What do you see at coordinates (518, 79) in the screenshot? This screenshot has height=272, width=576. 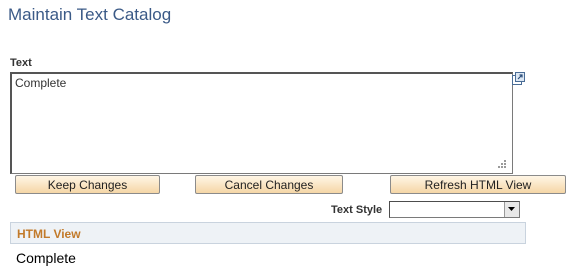 I see `expand-popup-icon` at bounding box center [518, 79].